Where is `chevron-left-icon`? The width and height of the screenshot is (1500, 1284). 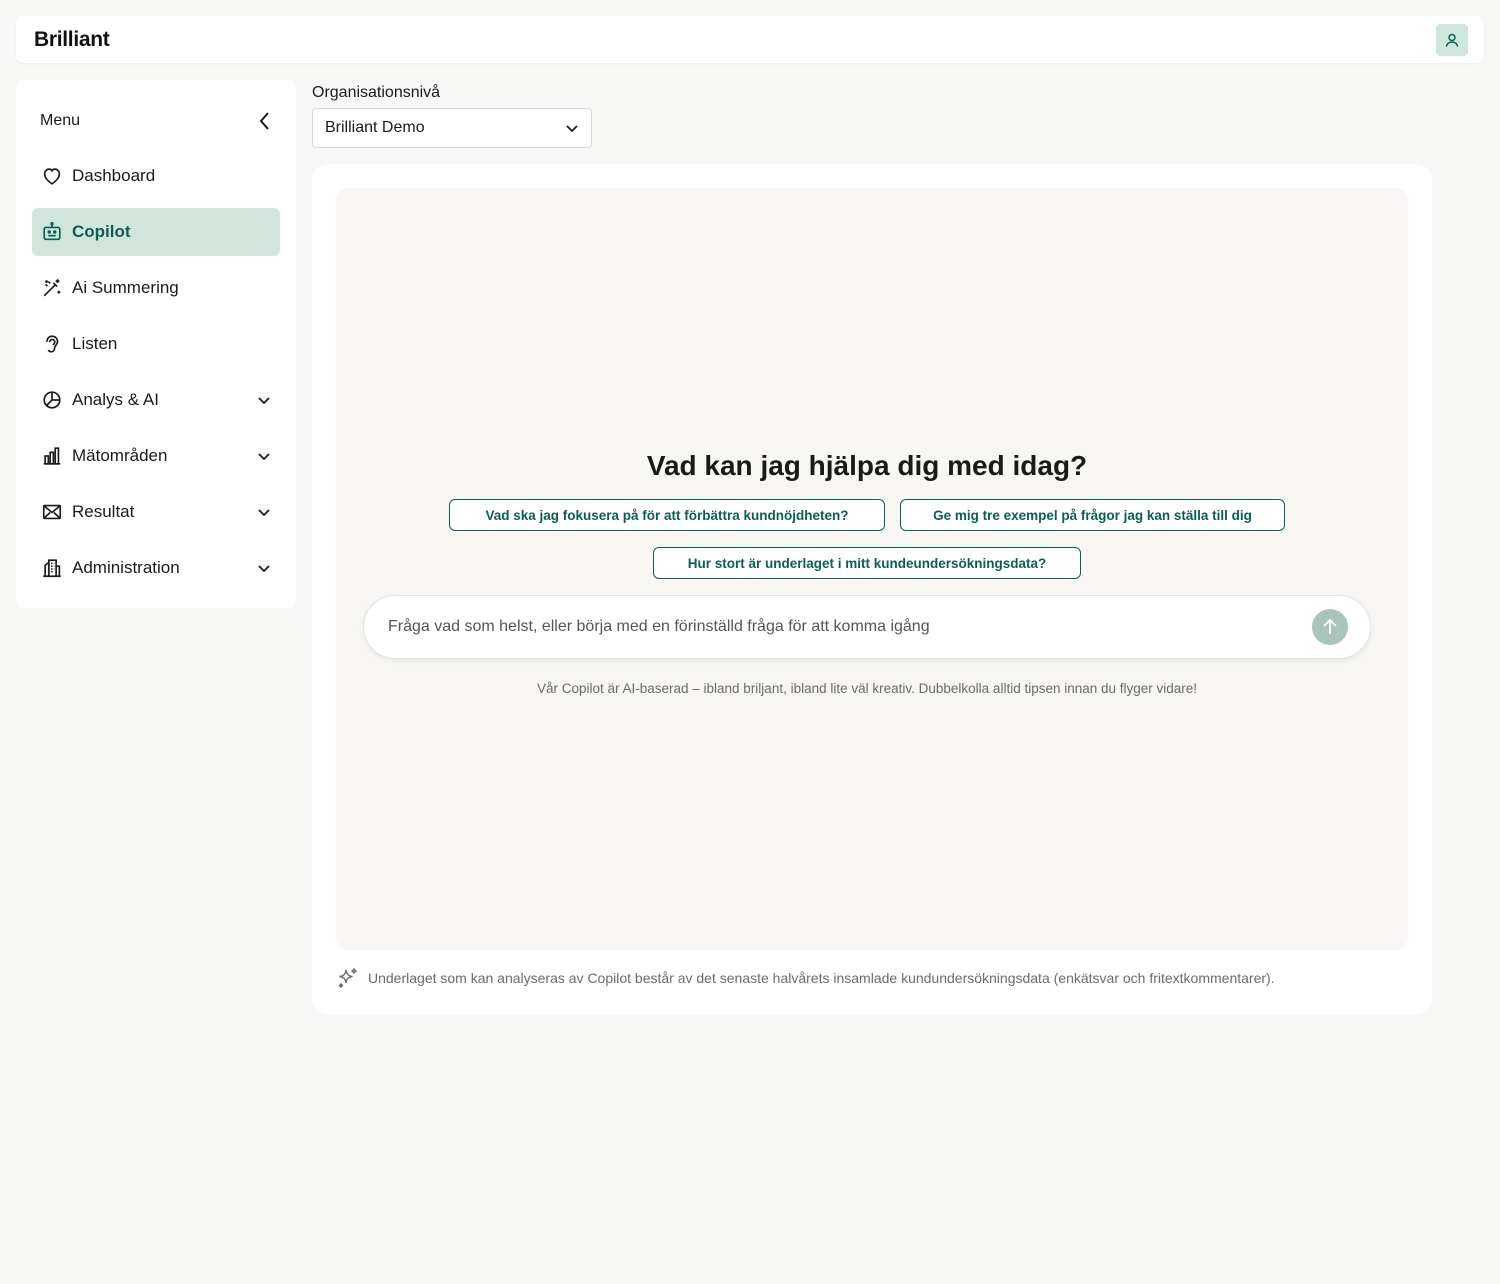
chevron-left-icon is located at coordinates (264, 121).